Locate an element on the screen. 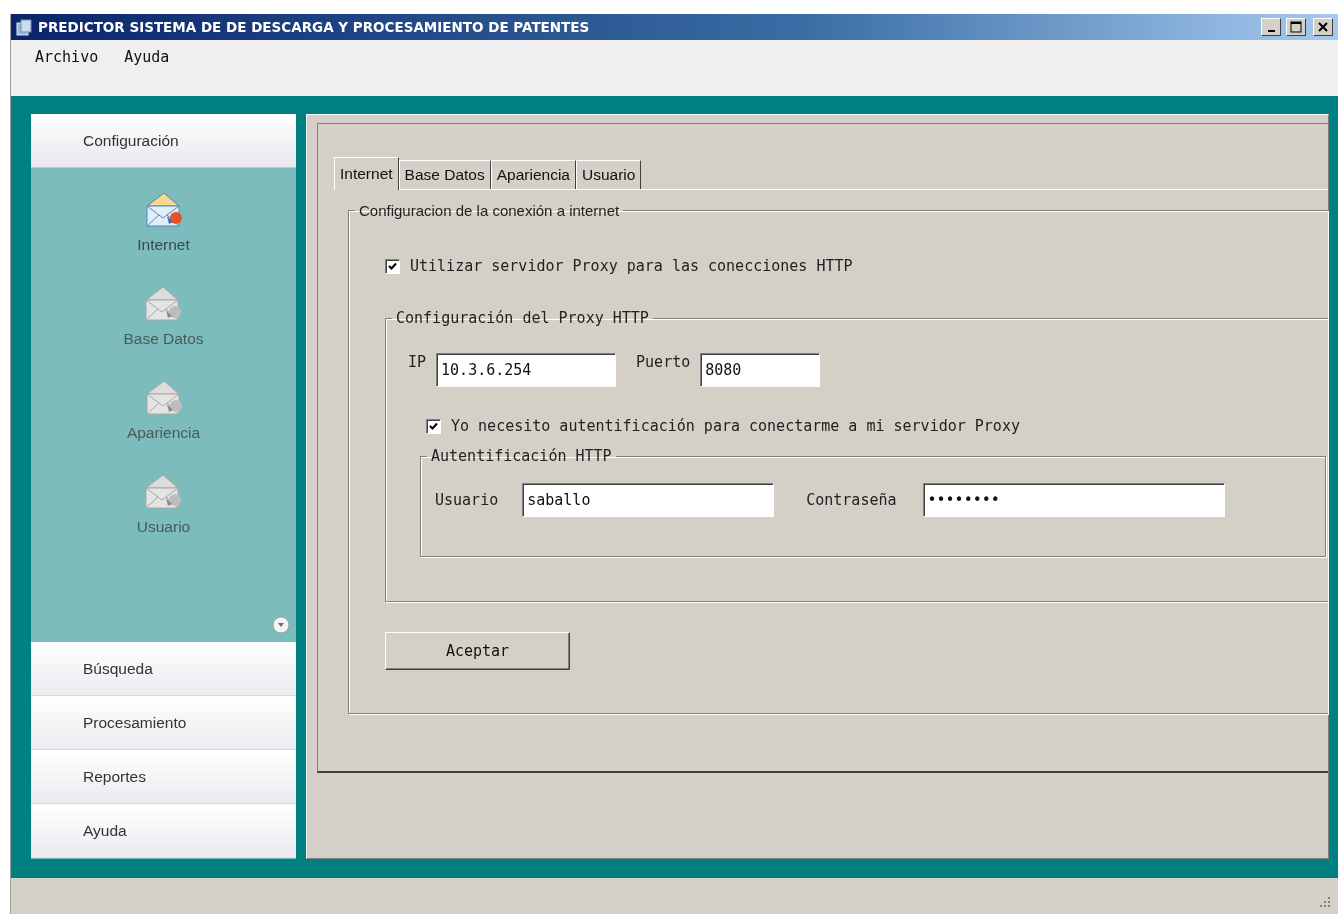  maximize-icon is located at coordinates (1296, 27).